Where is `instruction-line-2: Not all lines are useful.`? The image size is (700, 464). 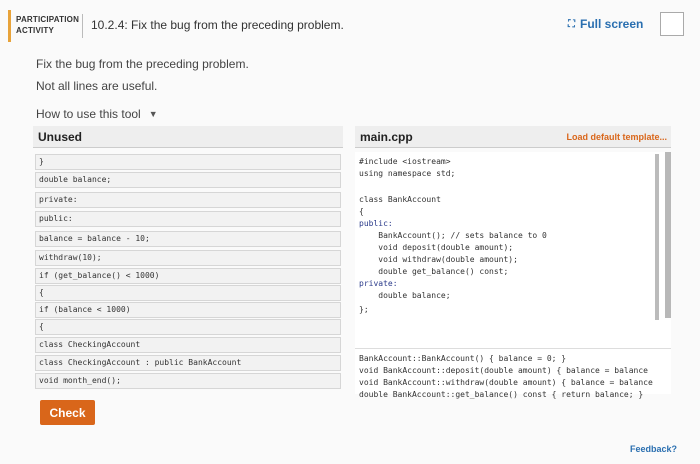
instruction-line-2: Not all lines are useful. is located at coordinates (97, 86).